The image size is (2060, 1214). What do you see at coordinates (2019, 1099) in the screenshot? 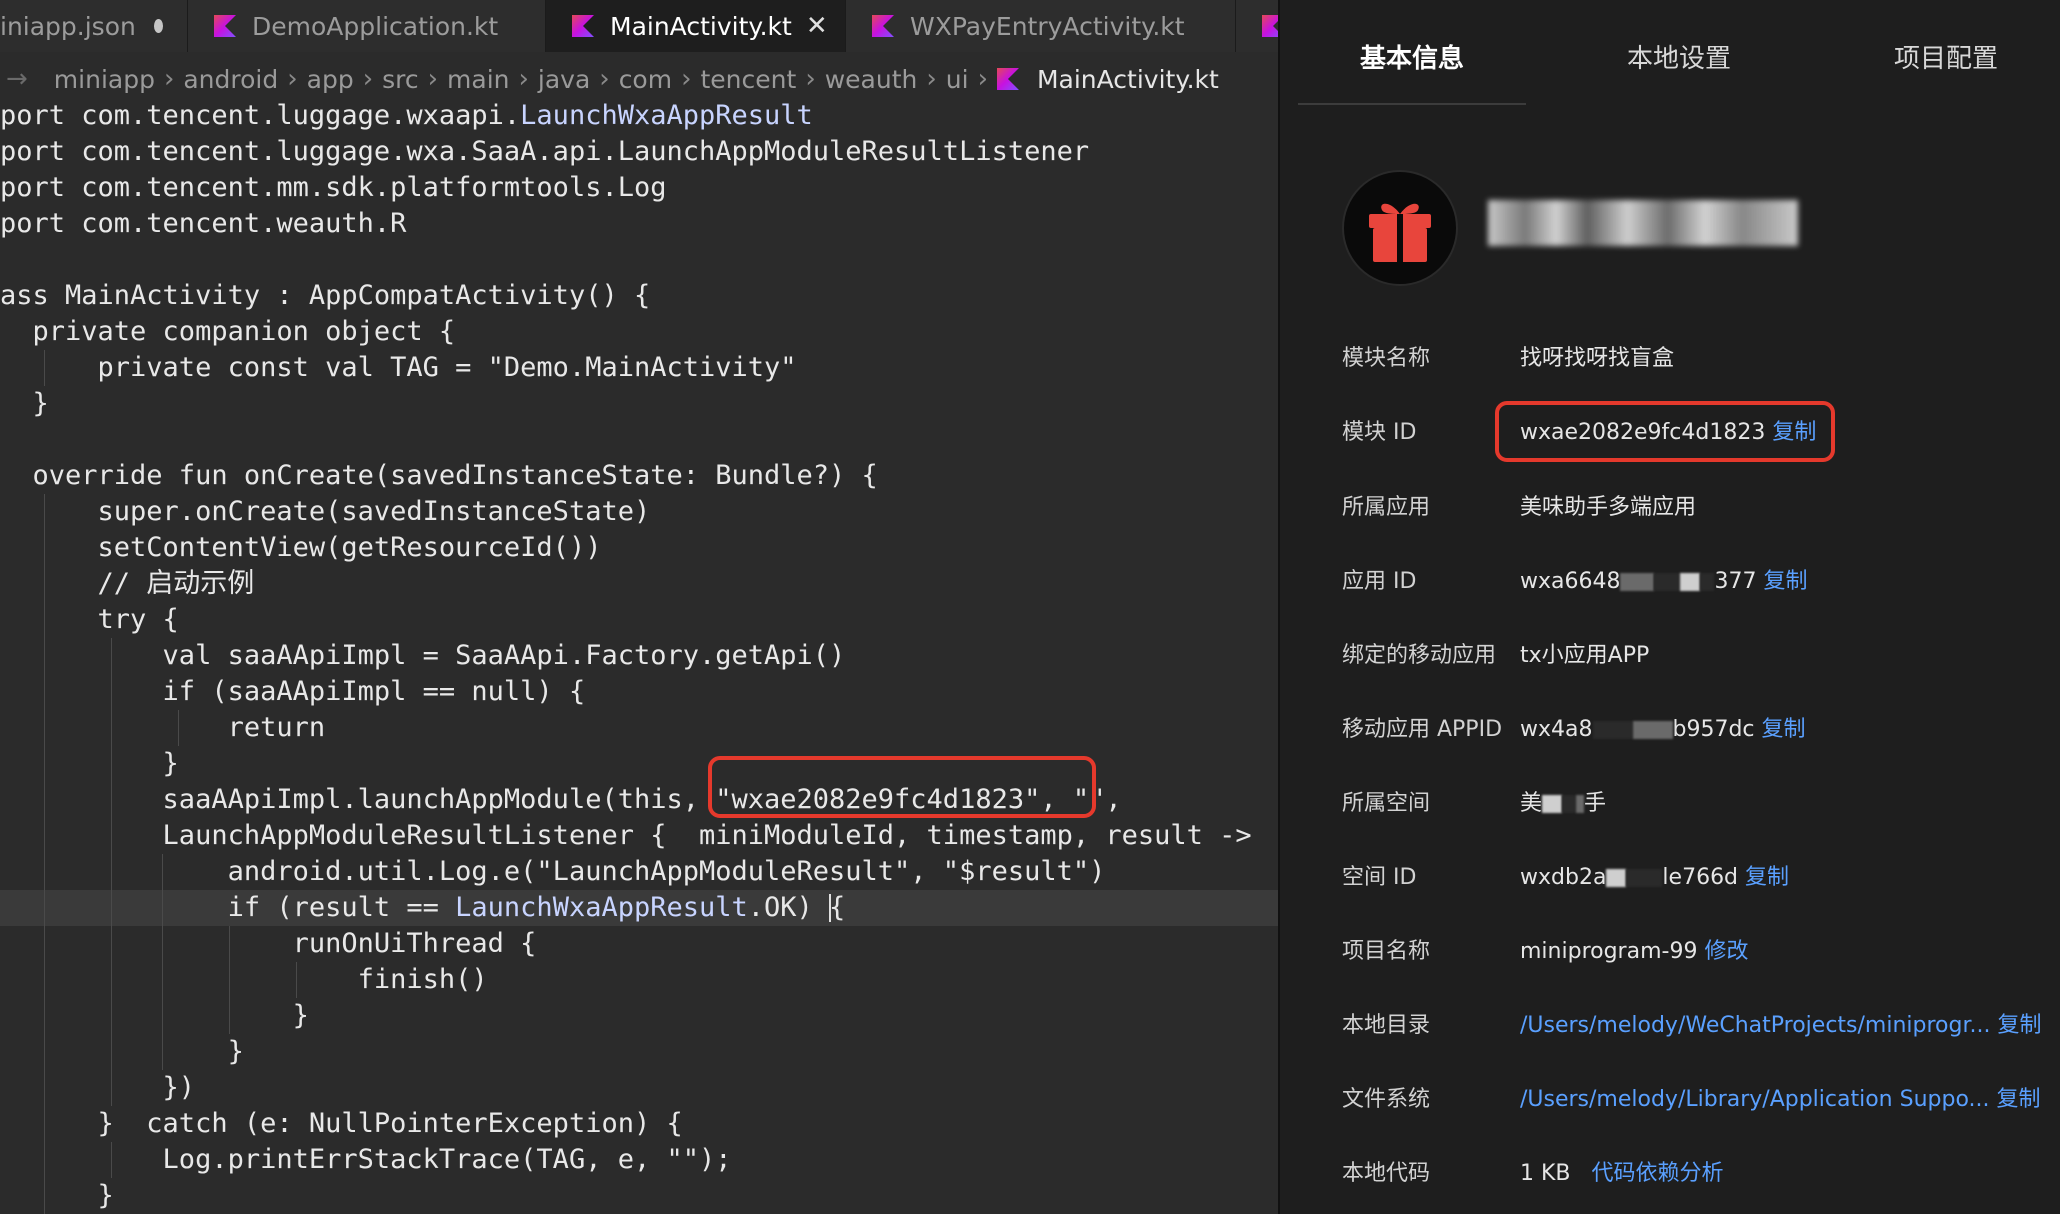
I see `copy-file-system-button: 复制` at bounding box center [2019, 1099].